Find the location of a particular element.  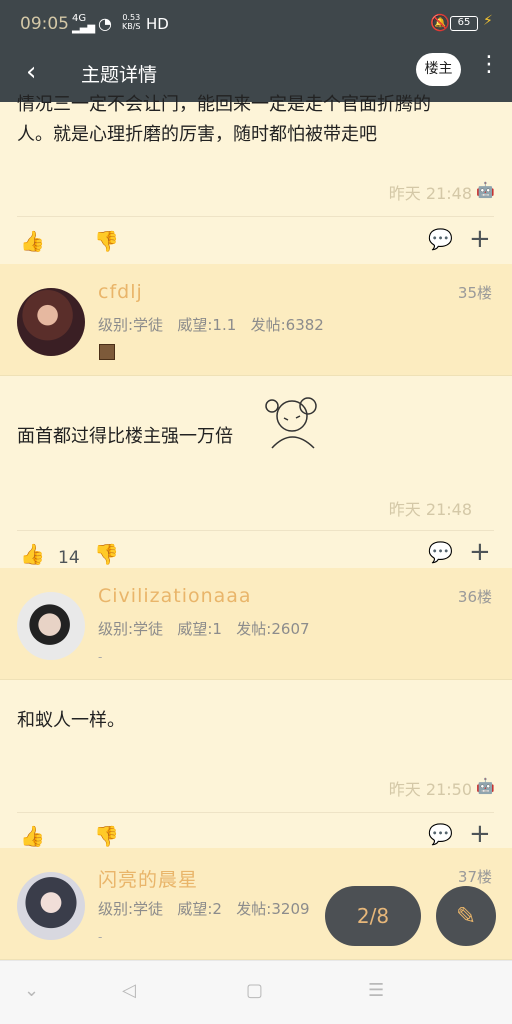

like-count: 14 is located at coordinates (69, 558).